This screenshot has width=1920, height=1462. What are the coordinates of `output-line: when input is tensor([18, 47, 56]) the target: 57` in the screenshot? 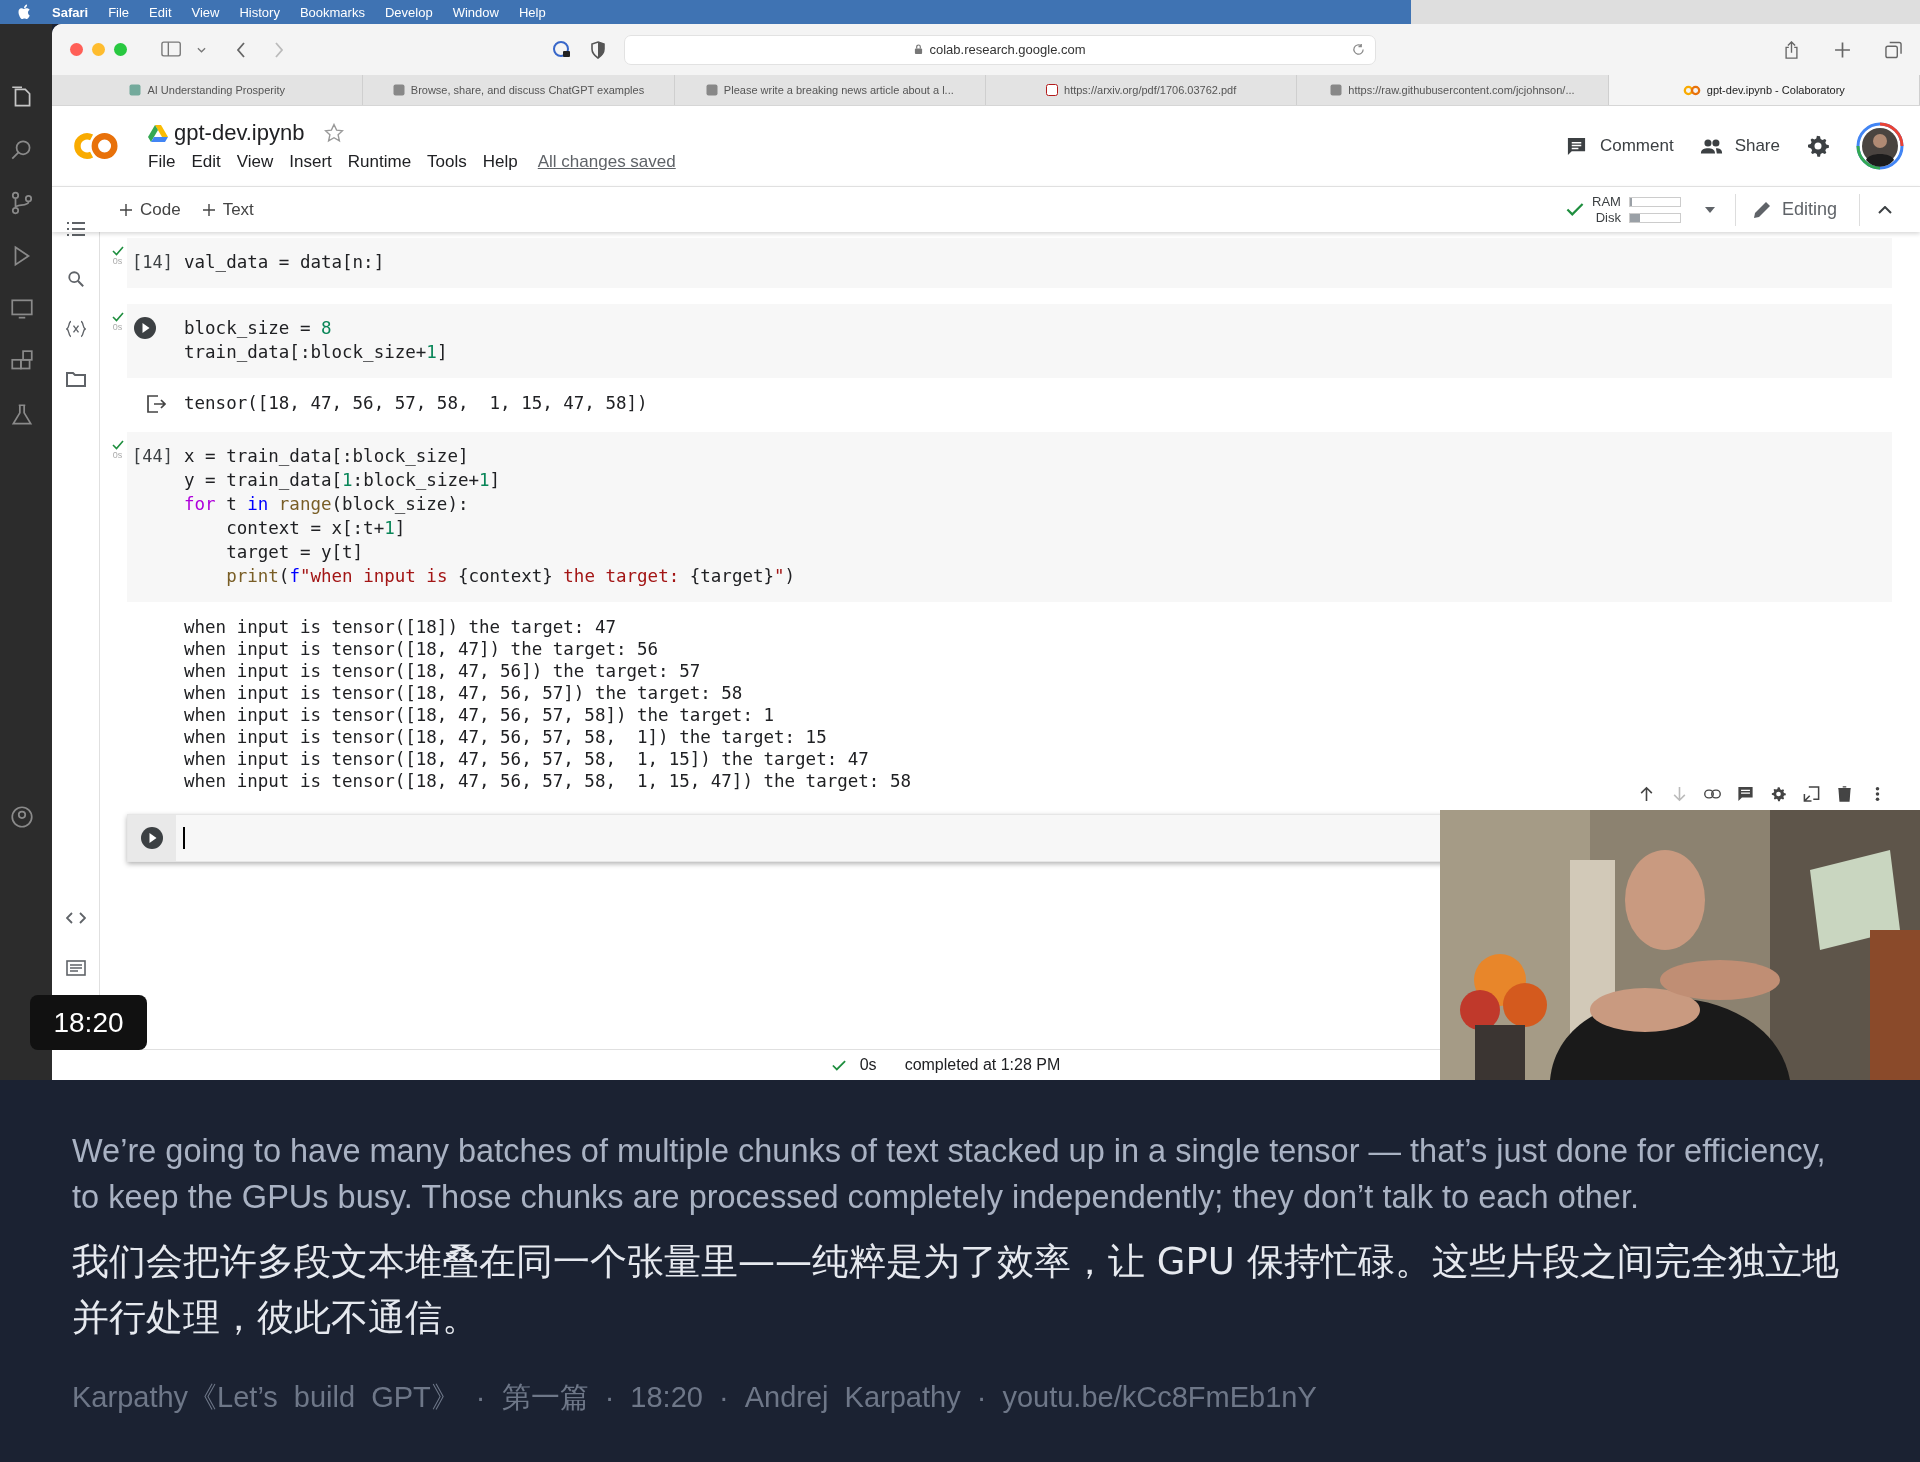 It's located at (443, 671).